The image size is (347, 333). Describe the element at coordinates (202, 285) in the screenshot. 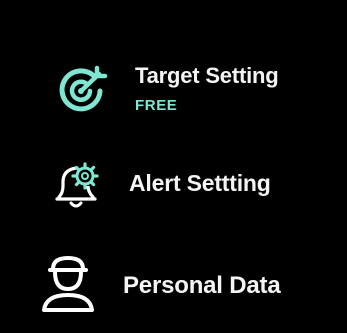

I see `personal-data-label: Personal Data` at that location.